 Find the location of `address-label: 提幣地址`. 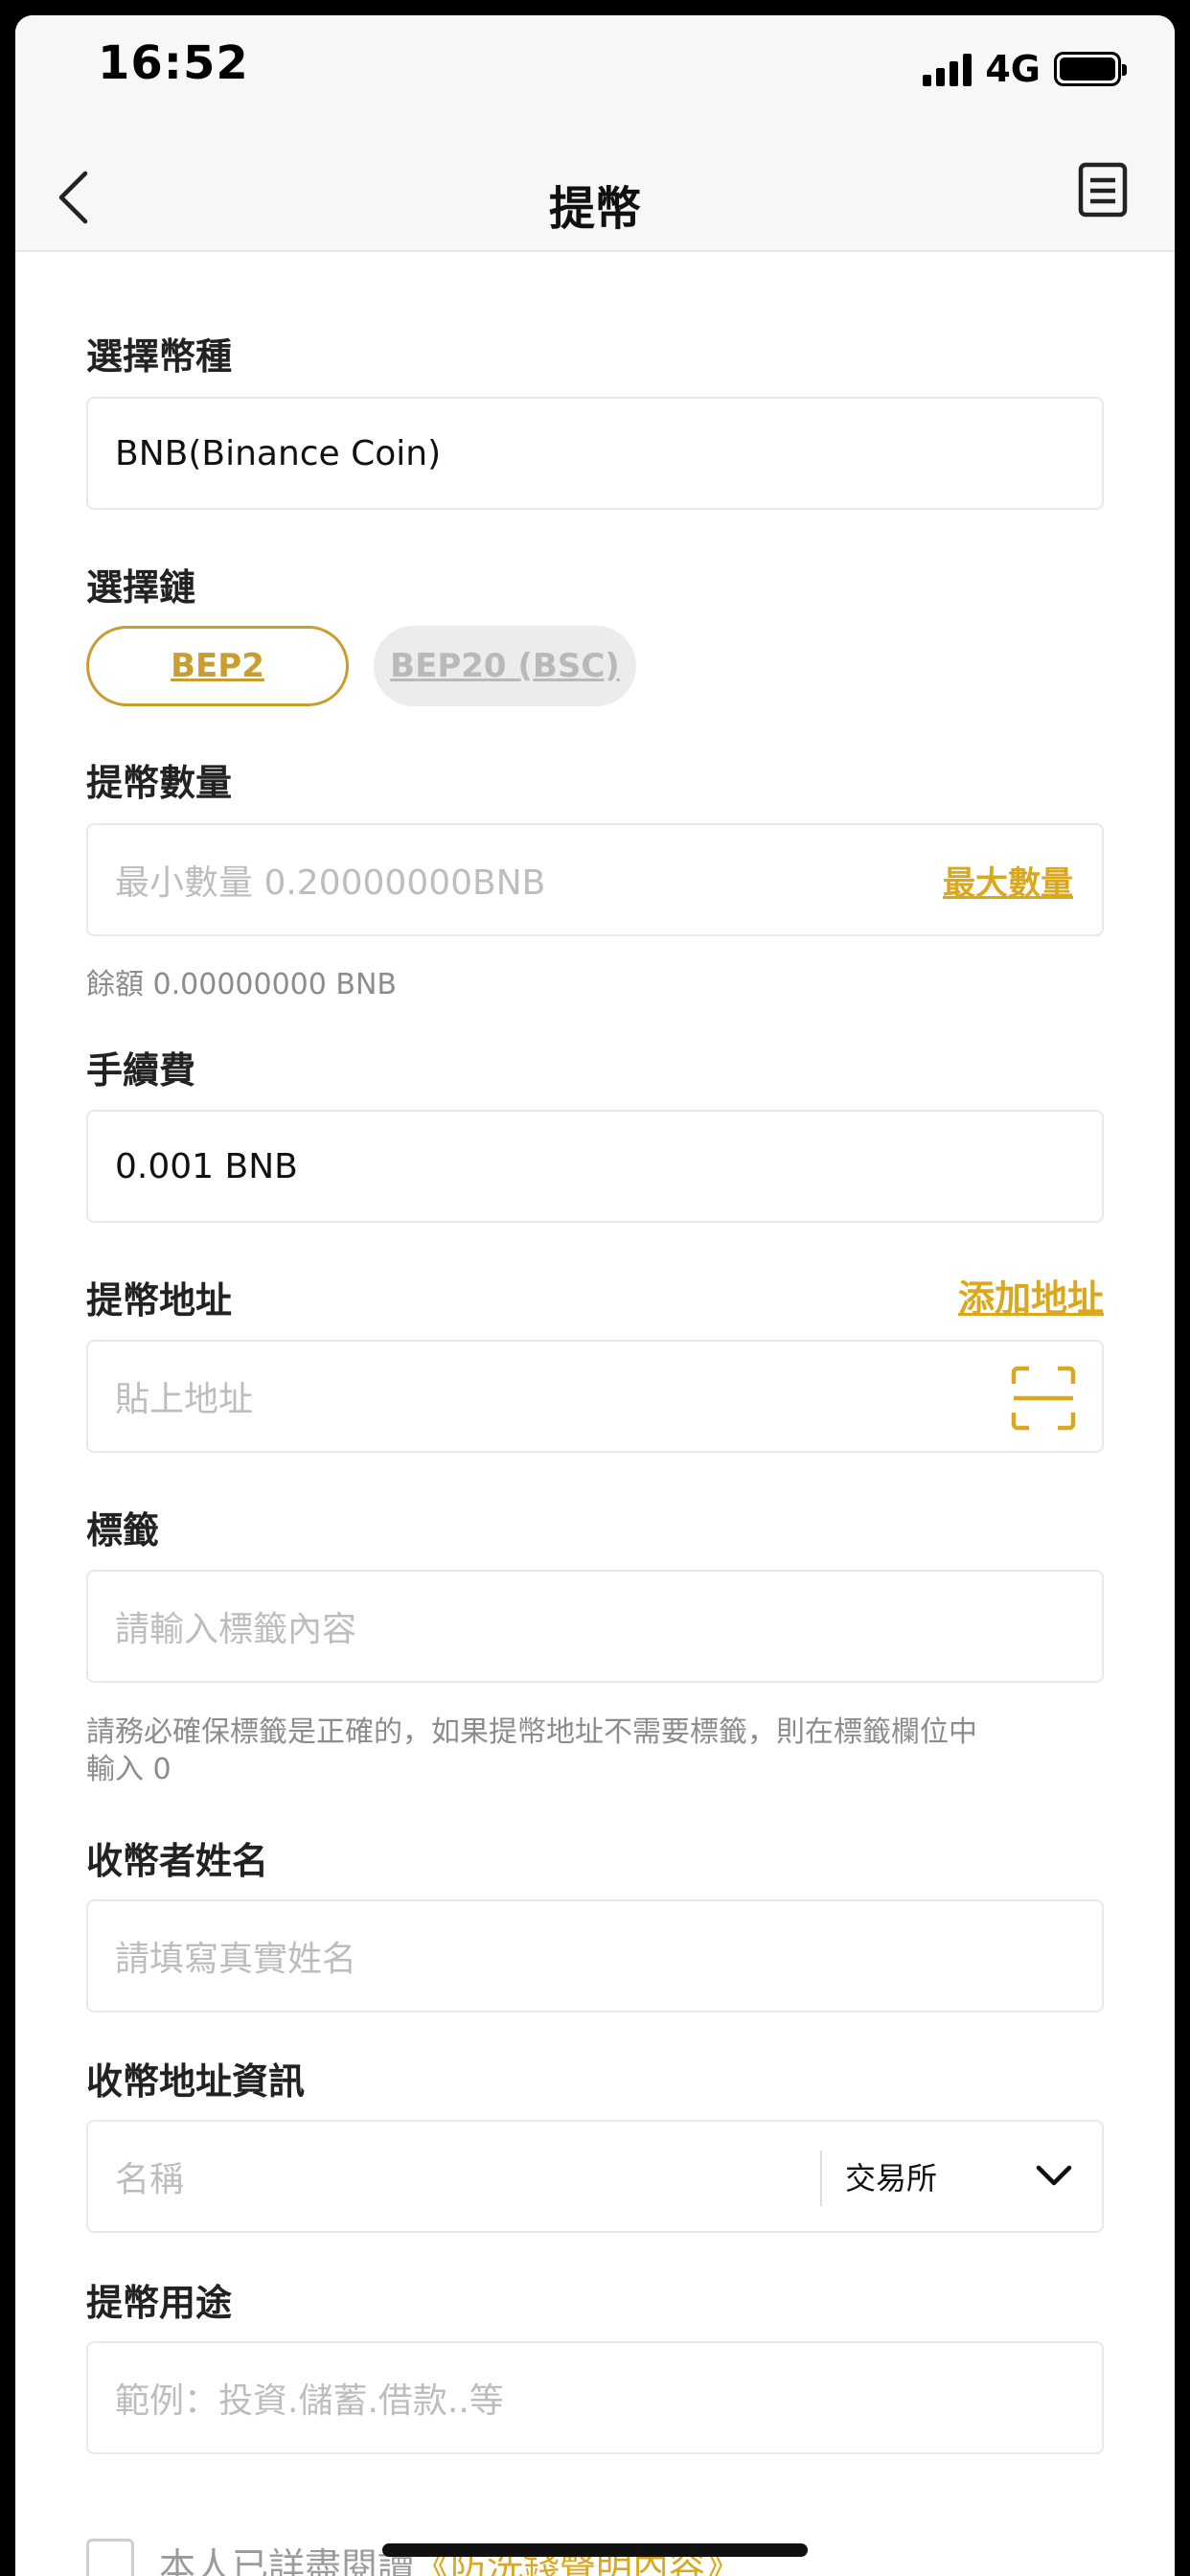

address-label: 提幣地址 is located at coordinates (159, 1300).